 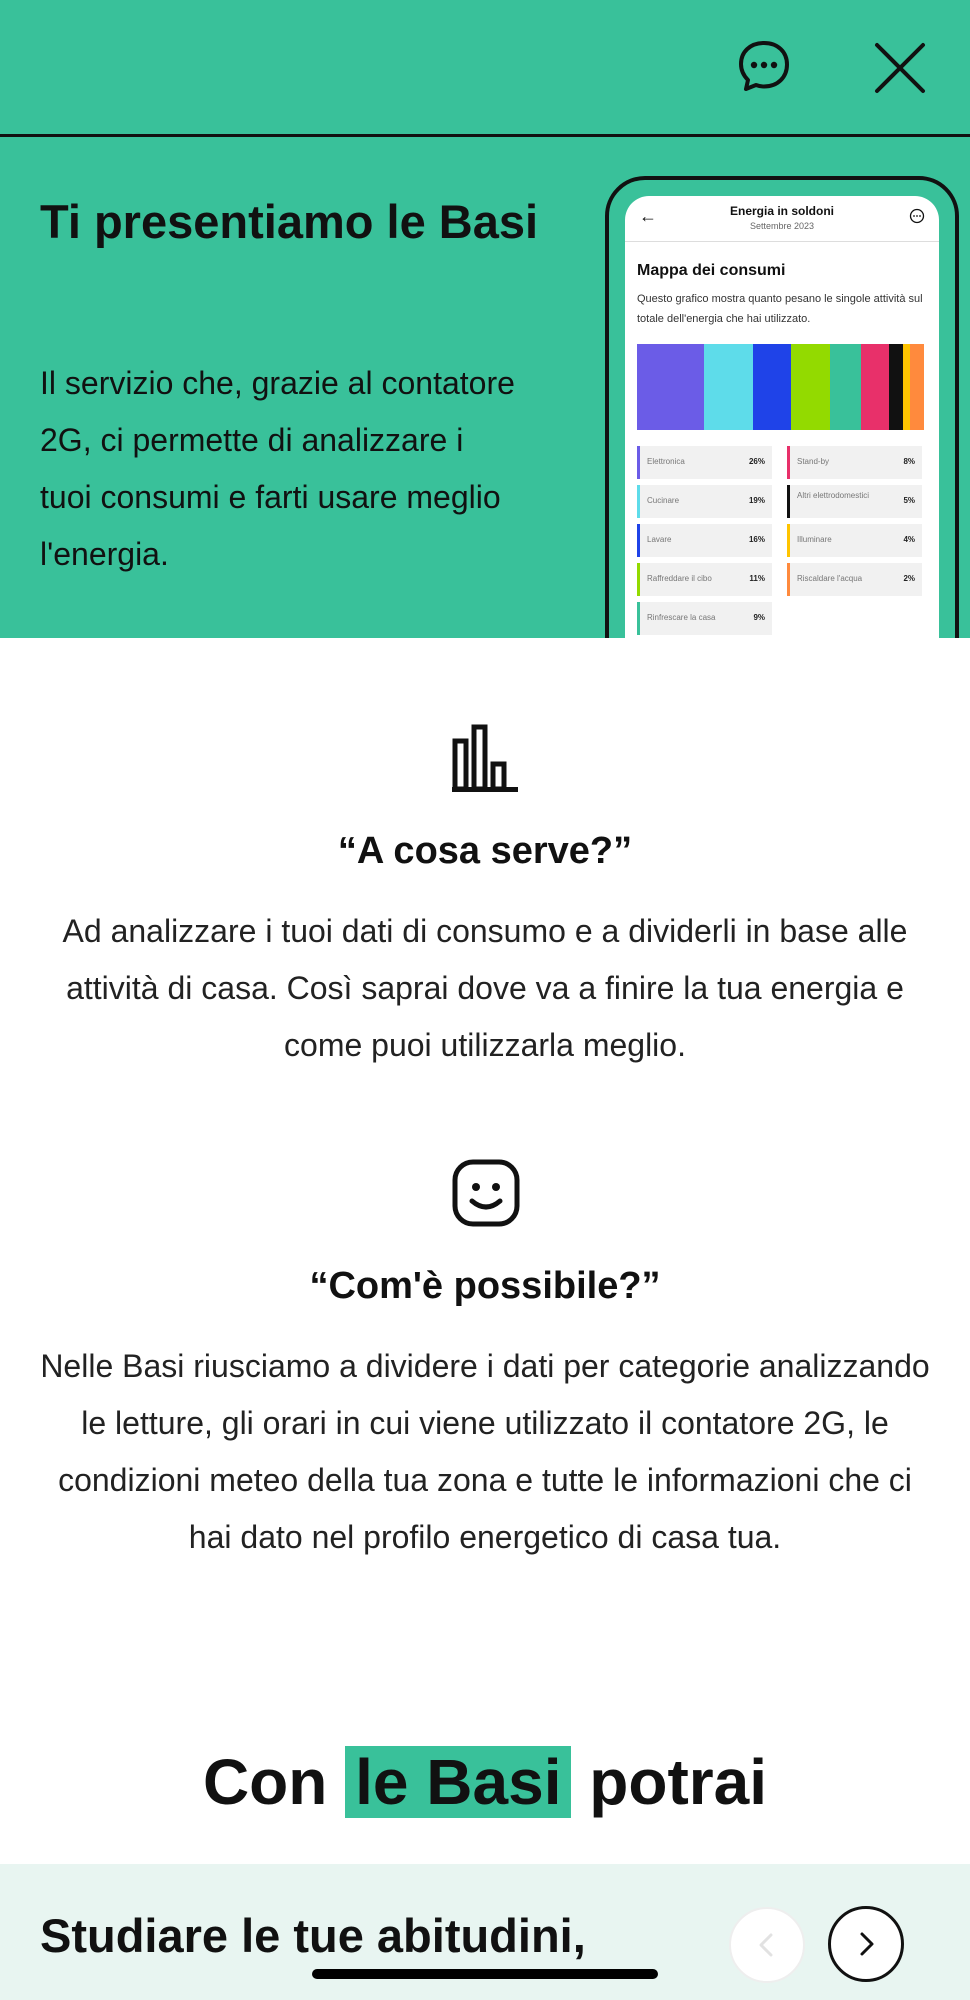 I want to click on legend-value: 9%, so click(x=759, y=617).